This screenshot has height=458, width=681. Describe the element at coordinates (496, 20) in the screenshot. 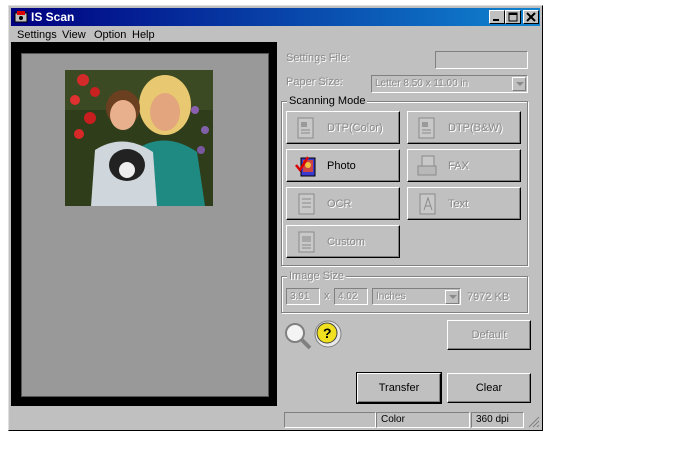

I see `minimize-icon` at that location.